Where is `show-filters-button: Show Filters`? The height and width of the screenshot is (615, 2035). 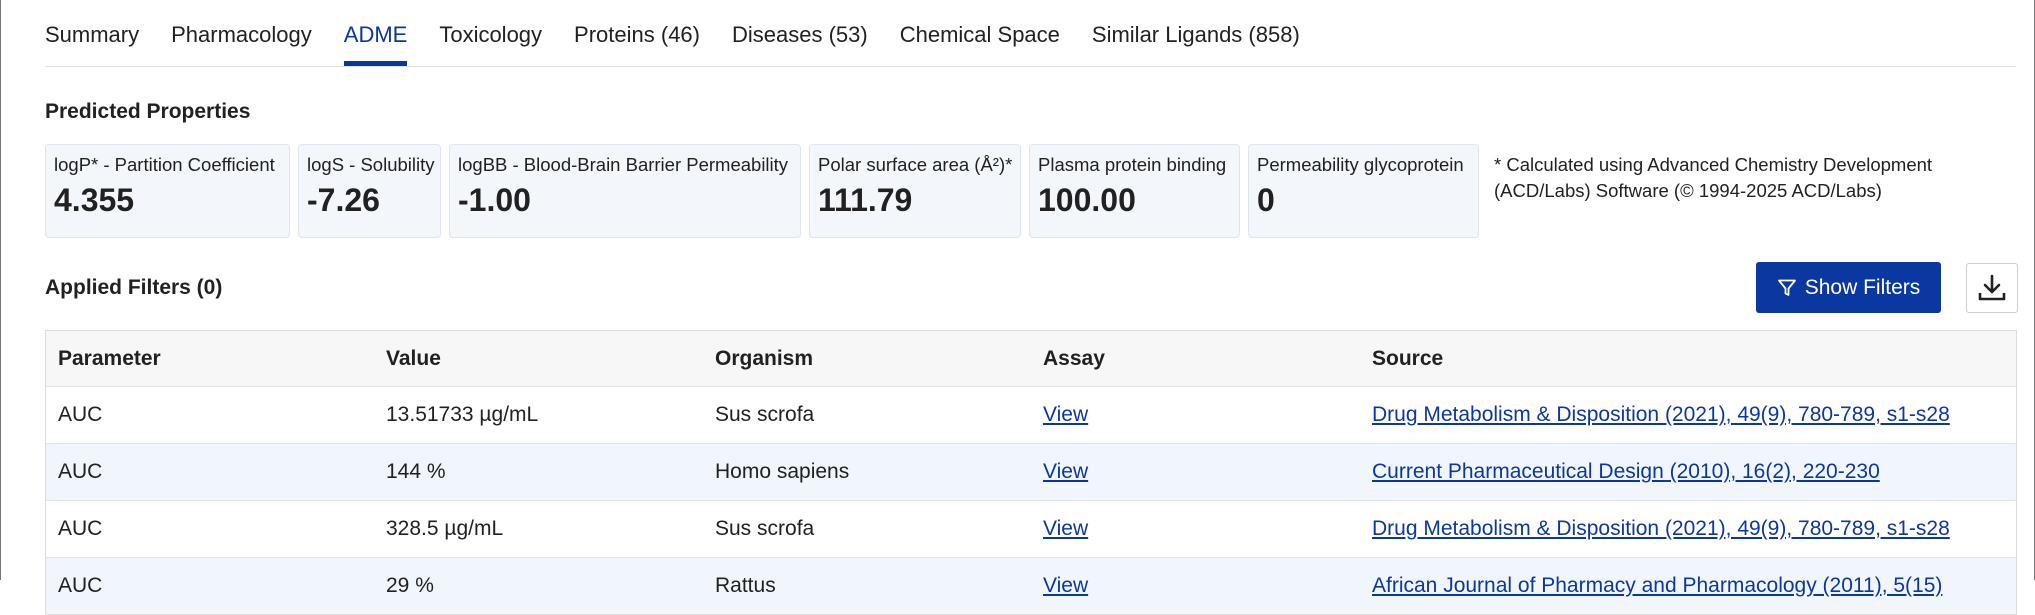
show-filters-button: Show Filters is located at coordinates (1848, 287).